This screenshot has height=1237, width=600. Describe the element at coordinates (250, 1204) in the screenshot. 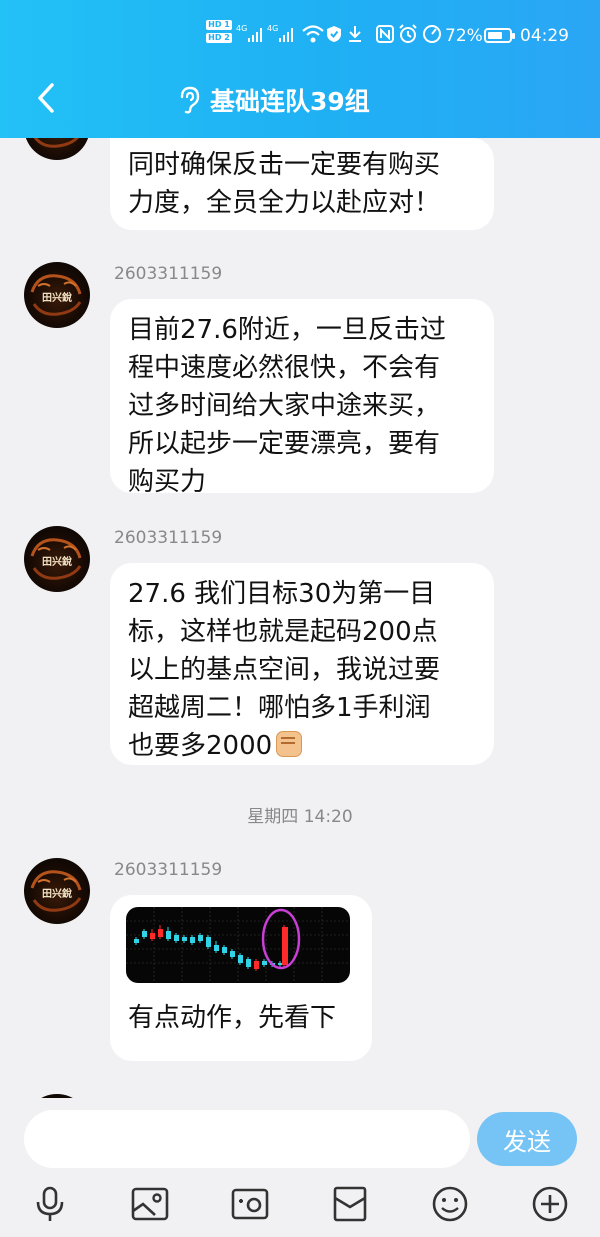

I see `camera-icon` at that location.